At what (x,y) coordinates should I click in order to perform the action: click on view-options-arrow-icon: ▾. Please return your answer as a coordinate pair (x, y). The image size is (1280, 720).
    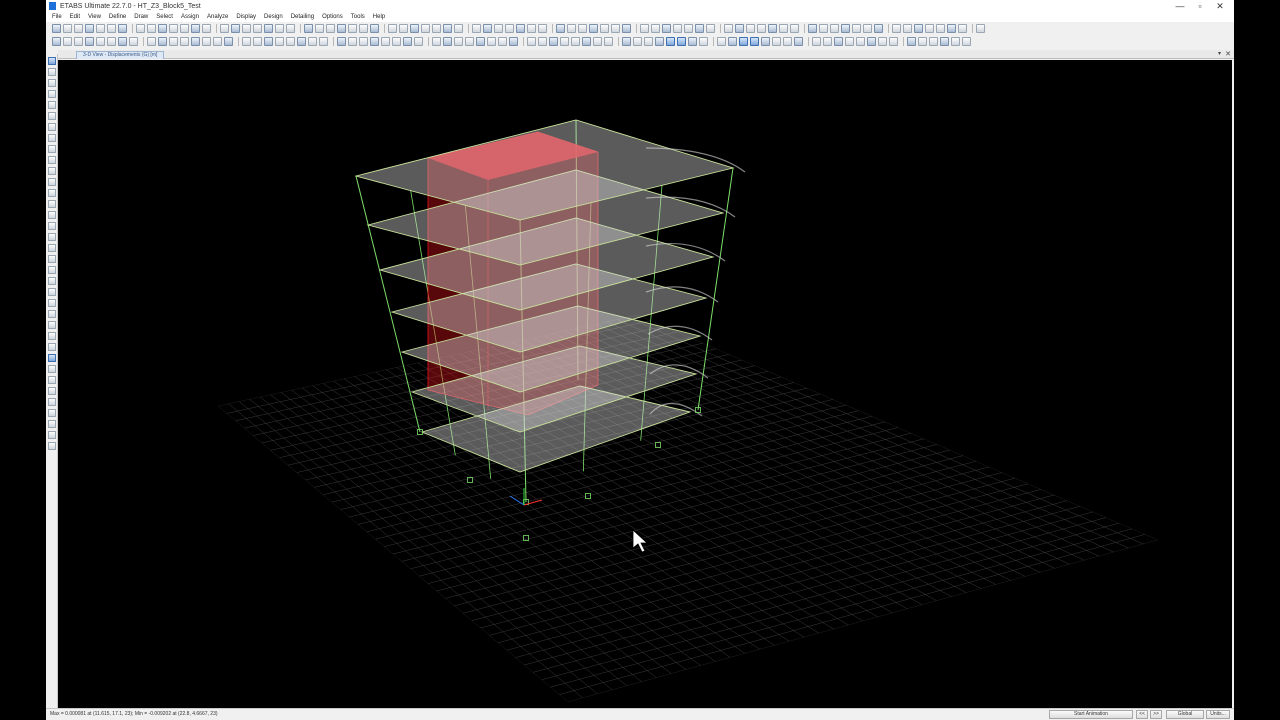
    Looking at the image, I should click on (1219, 54).